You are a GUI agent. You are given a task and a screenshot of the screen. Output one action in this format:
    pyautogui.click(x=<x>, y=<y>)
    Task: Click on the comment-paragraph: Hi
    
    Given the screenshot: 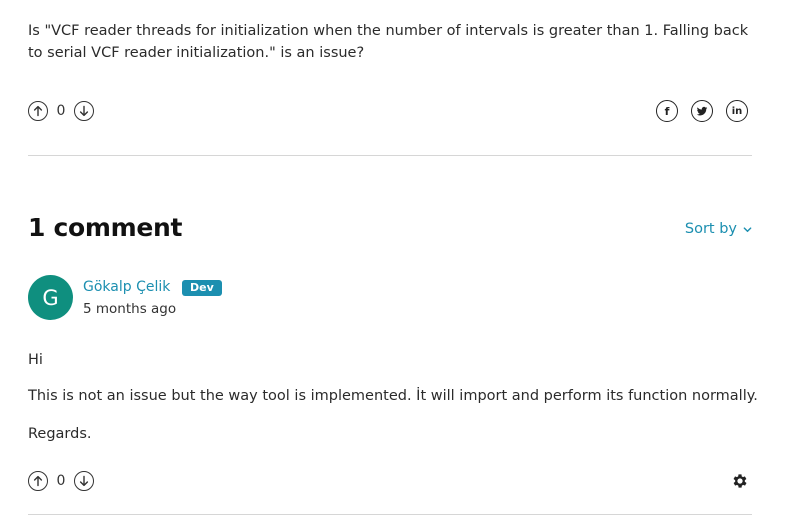 What is the action you would take?
    pyautogui.click(x=35, y=360)
    